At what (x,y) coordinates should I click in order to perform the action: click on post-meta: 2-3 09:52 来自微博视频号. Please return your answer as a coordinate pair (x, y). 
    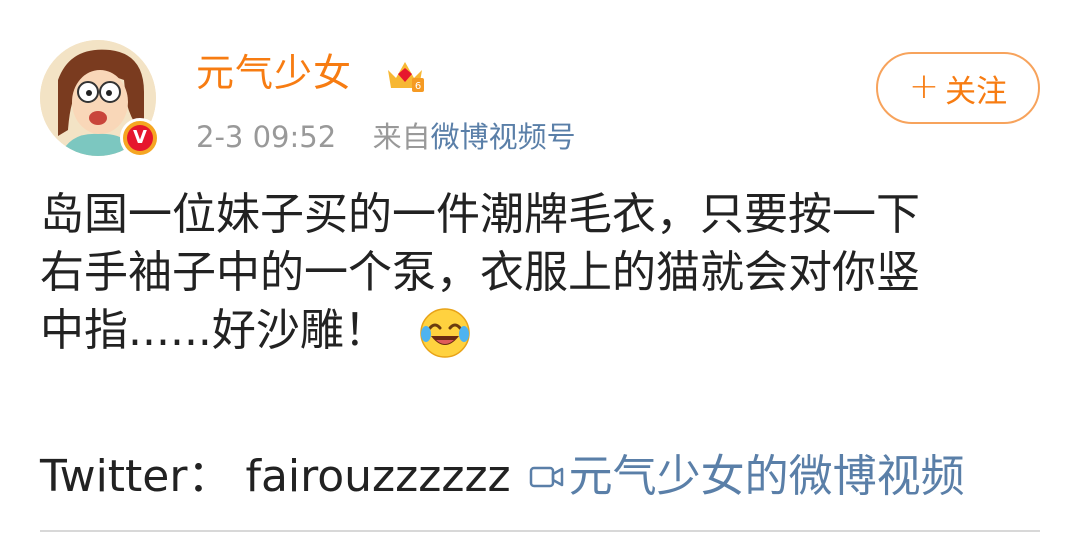
    Looking at the image, I should click on (386, 137).